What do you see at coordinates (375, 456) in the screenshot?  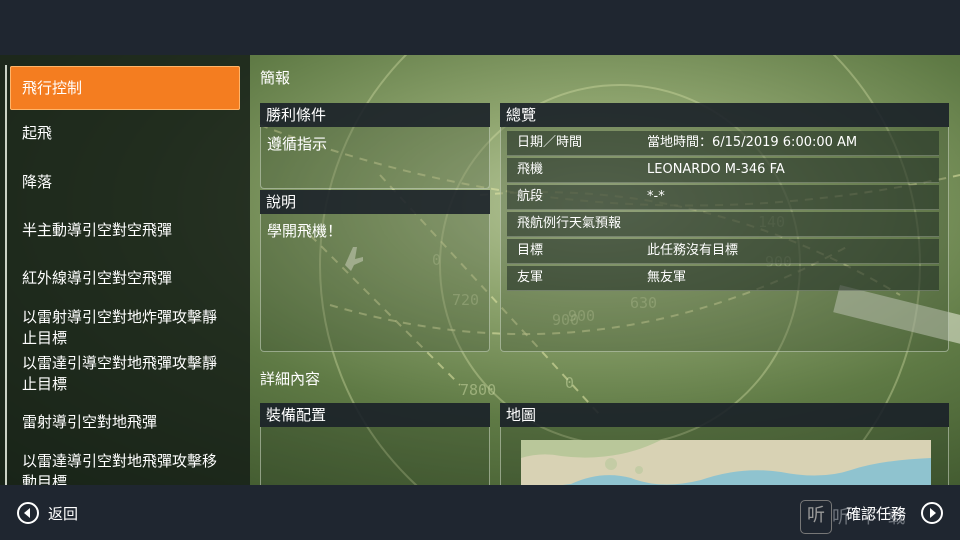 I see `loadout-panel-body` at bounding box center [375, 456].